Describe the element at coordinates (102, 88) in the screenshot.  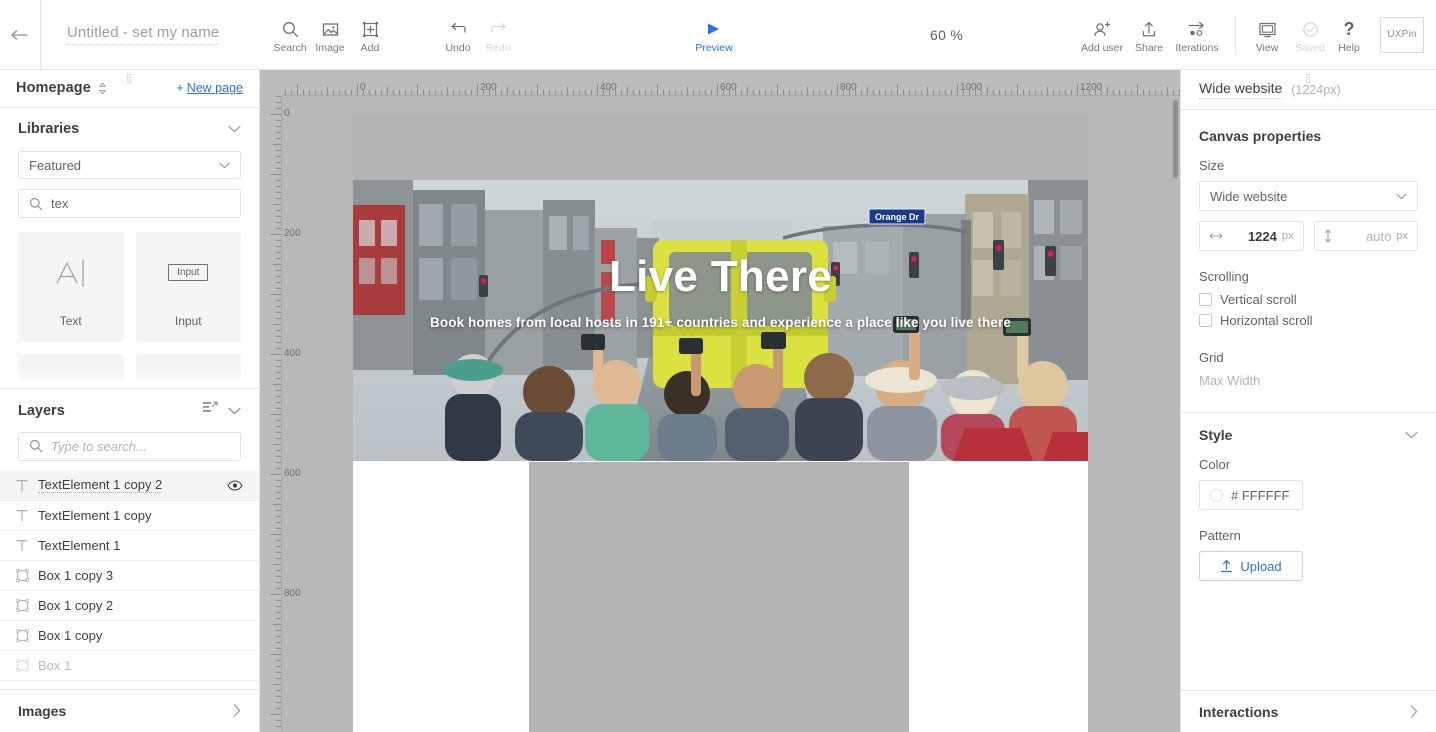
I see `sort-updown-icon` at that location.